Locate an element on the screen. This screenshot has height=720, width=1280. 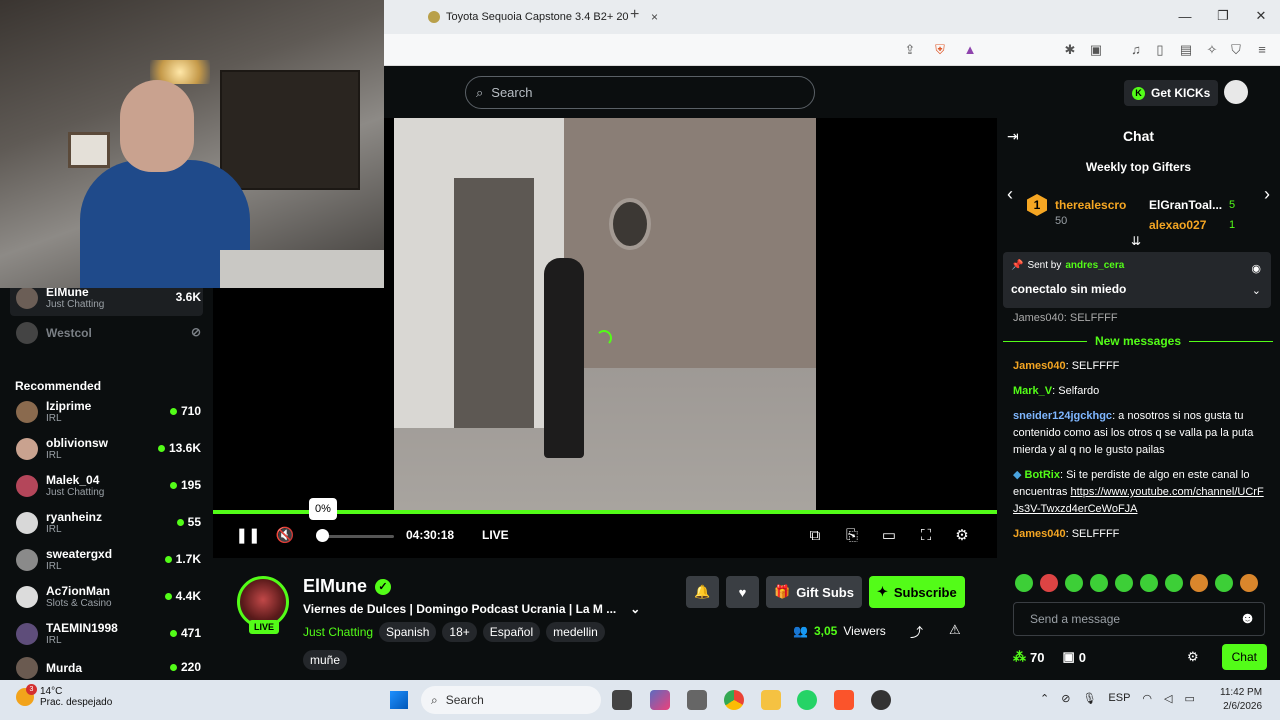
clip-icon: ⎘ is located at coordinates (852, 535).